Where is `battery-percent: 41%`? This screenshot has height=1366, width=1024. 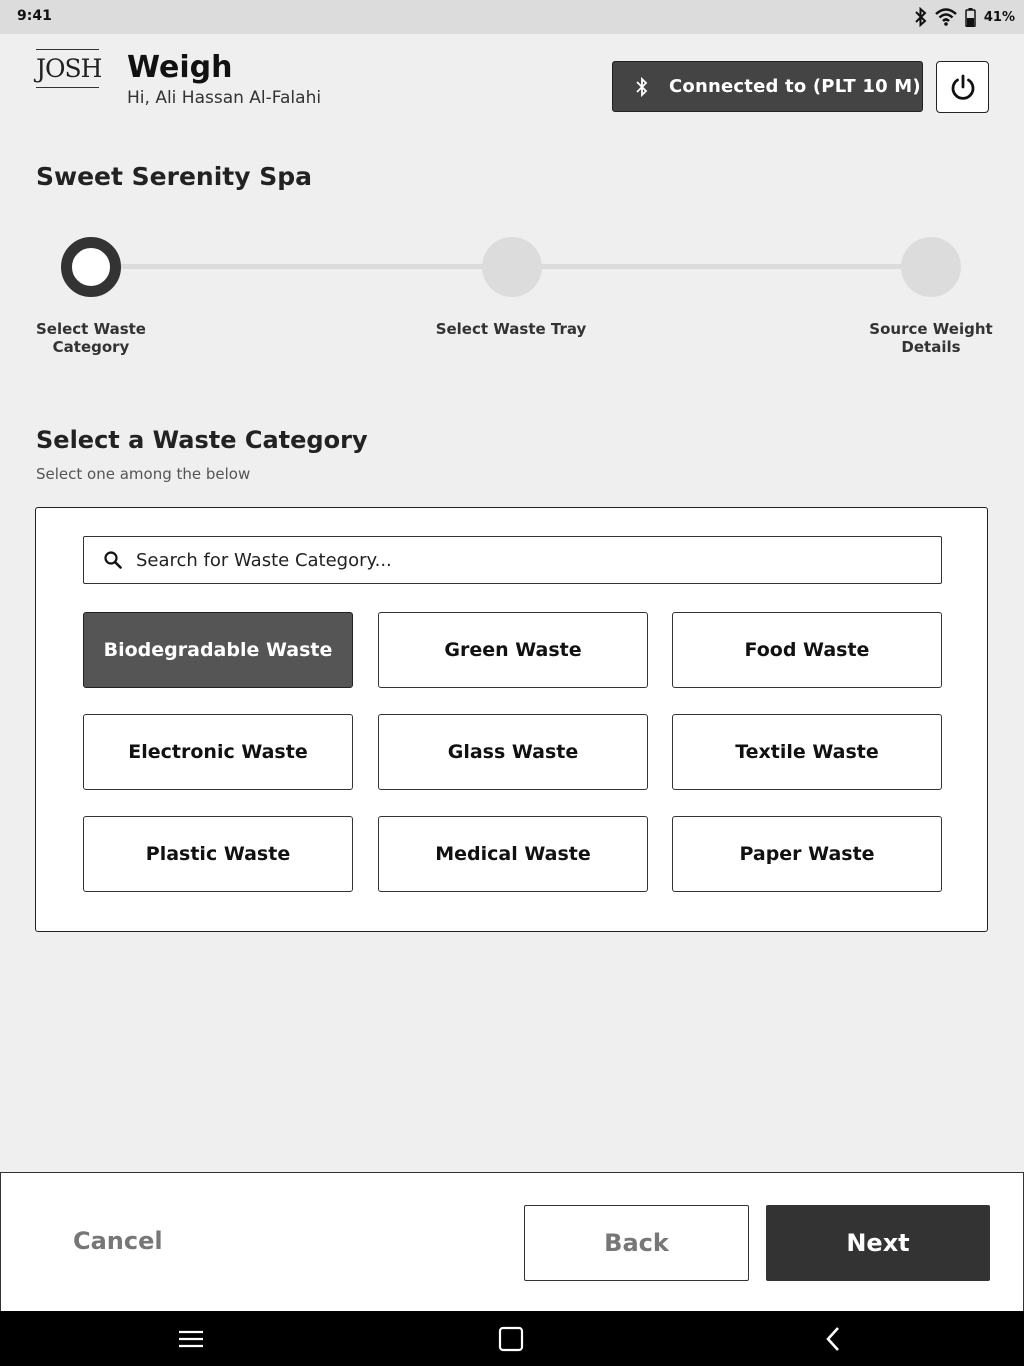 battery-percent: 41% is located at coordinates (999, 17).